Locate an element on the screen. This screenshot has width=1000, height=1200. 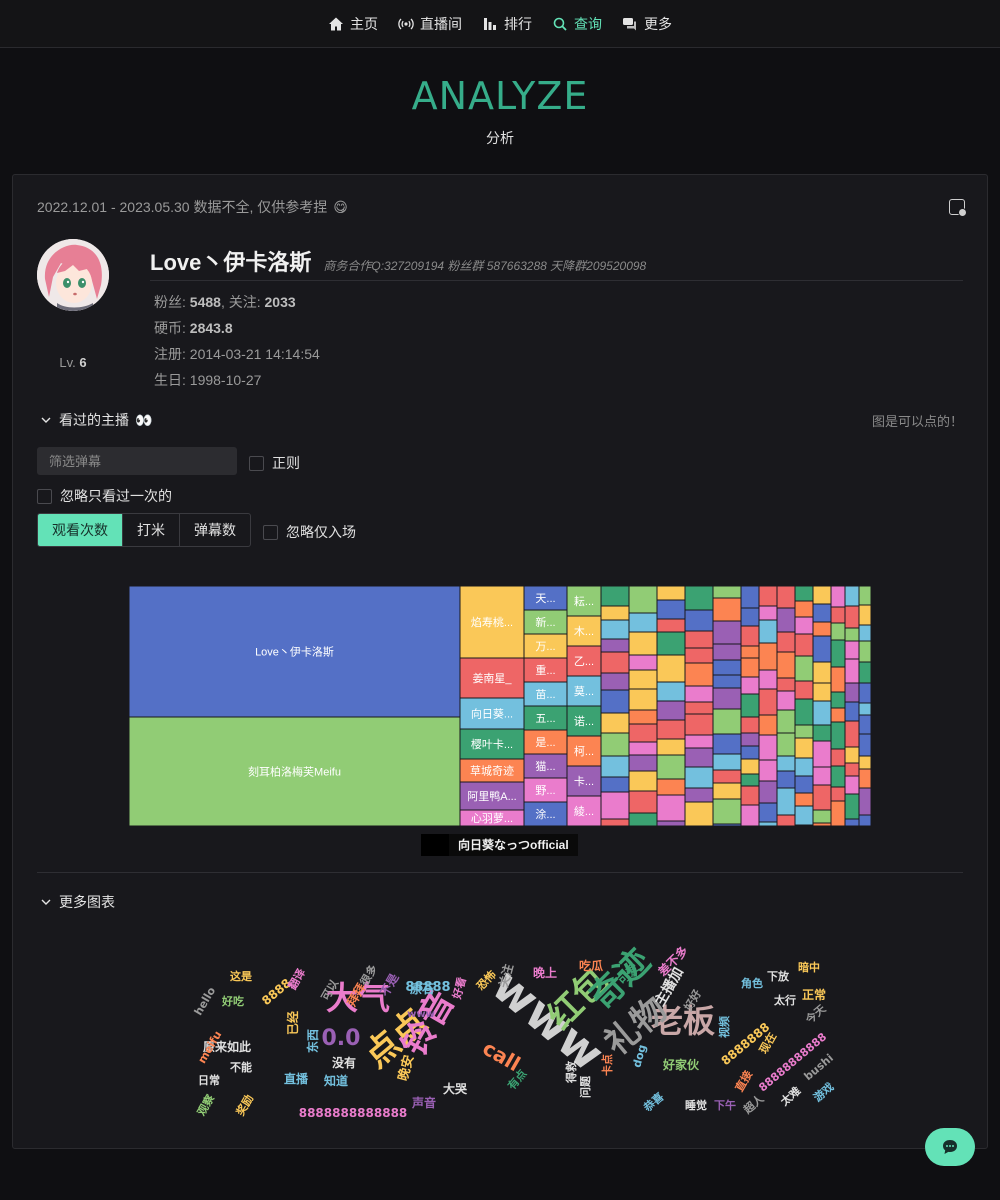
screenshot-icon is located at coordinates (958, 208).